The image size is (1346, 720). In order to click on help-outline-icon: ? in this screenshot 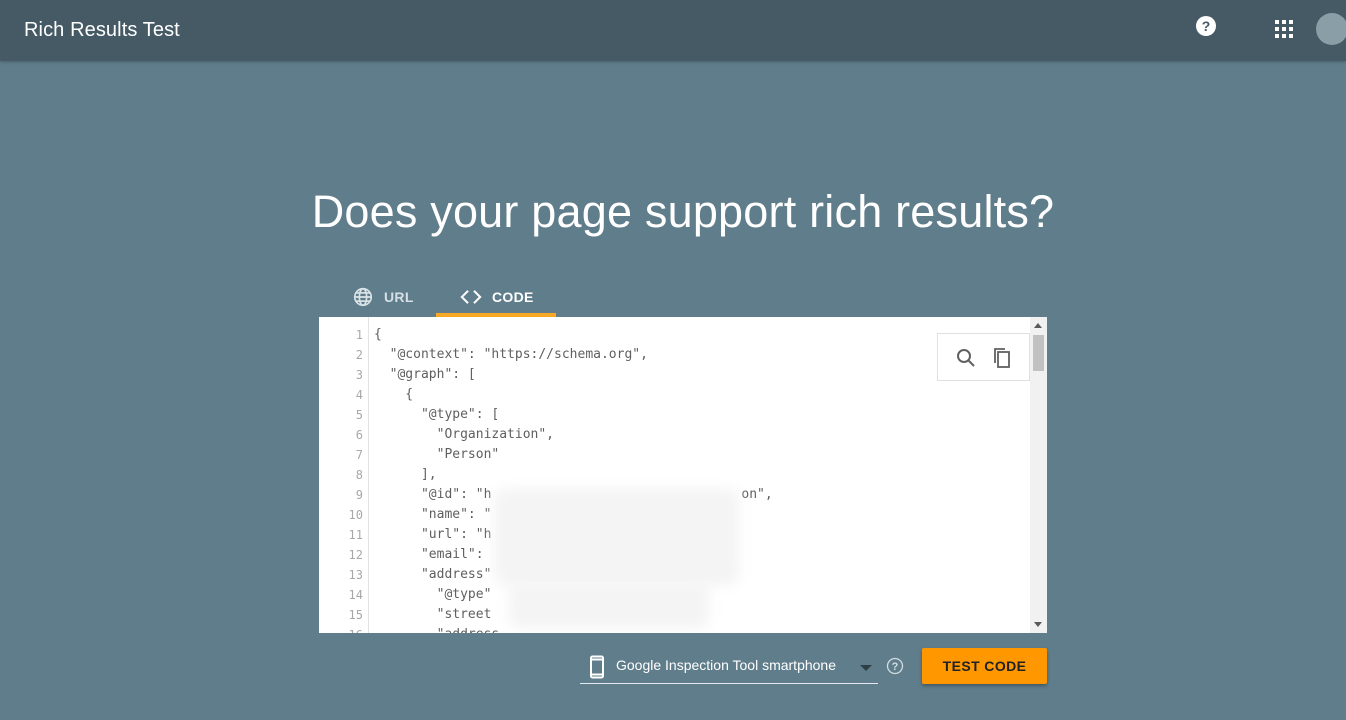, I will do `click(895, 666)`.